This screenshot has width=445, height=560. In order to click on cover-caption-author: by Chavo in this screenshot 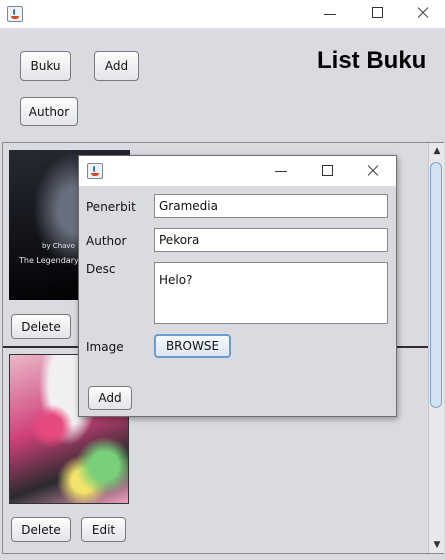, I will do `click(58, 246)`.